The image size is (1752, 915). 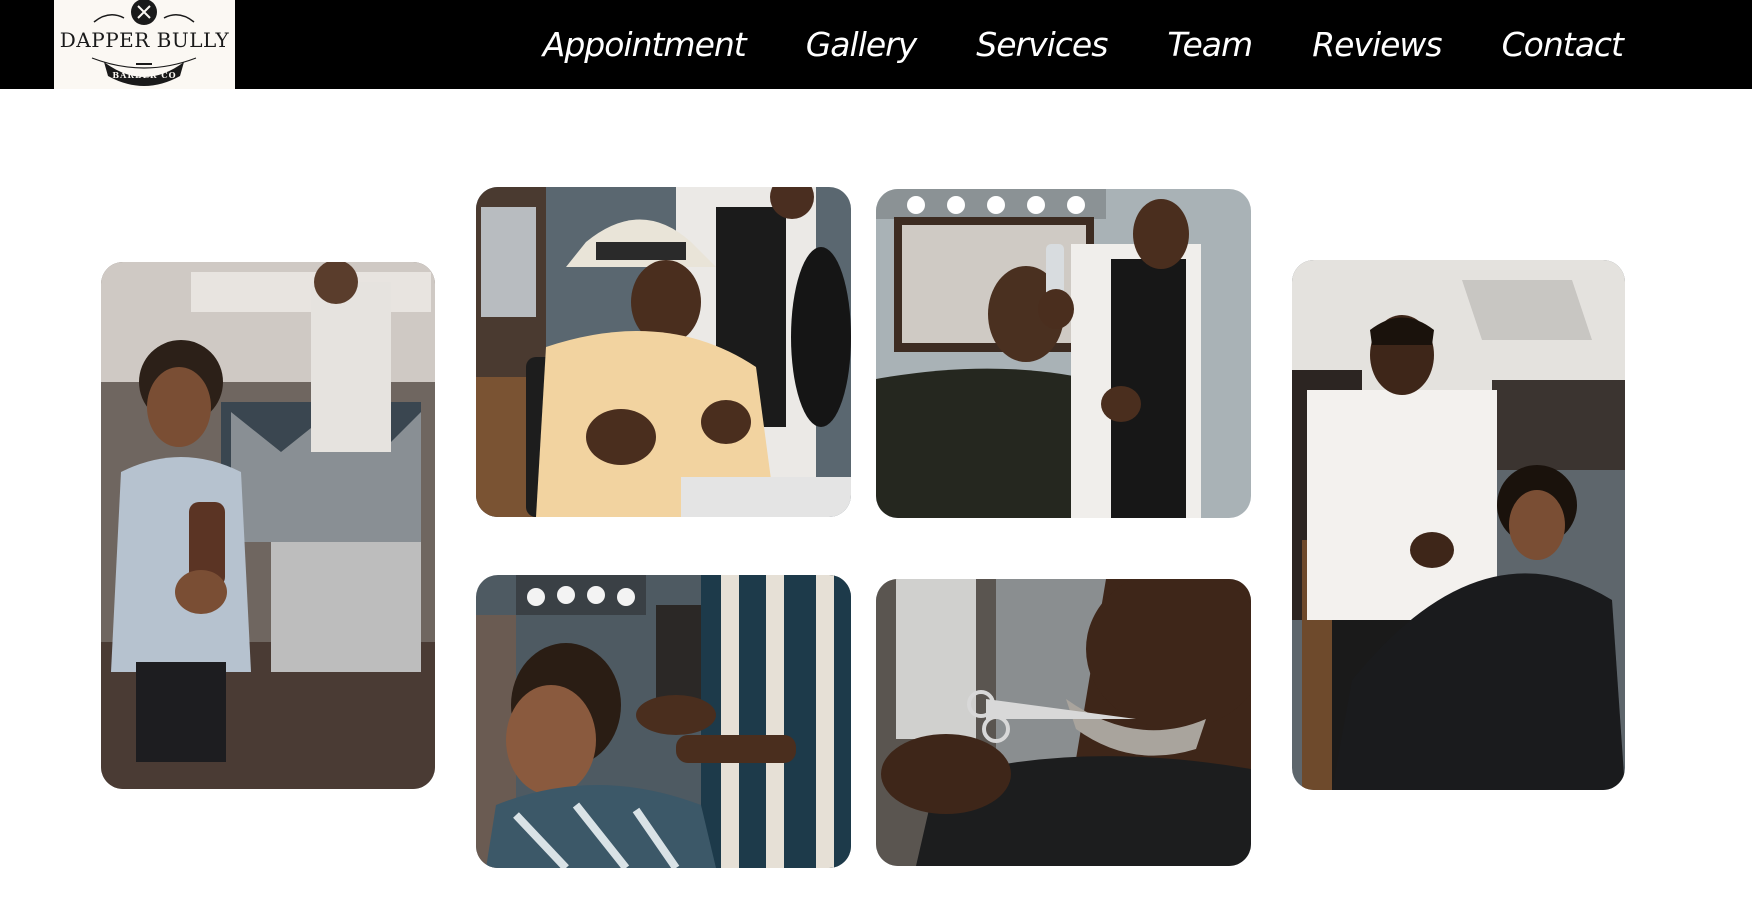 I want to click on beard-trim-scissors-photo, so click(x=1063, y=722).